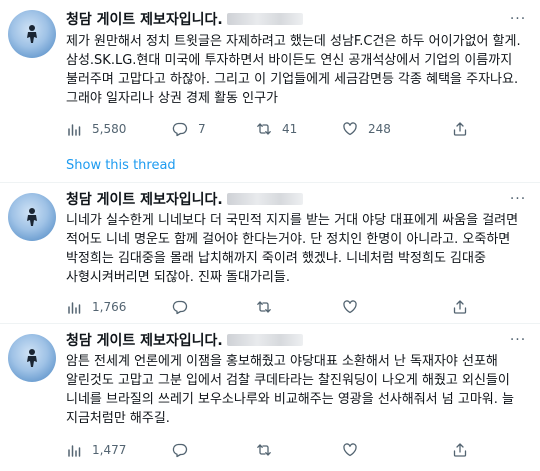 This screenshot has height=471, width=540. I want to click on retweet-button: 41, so click(276, 129).